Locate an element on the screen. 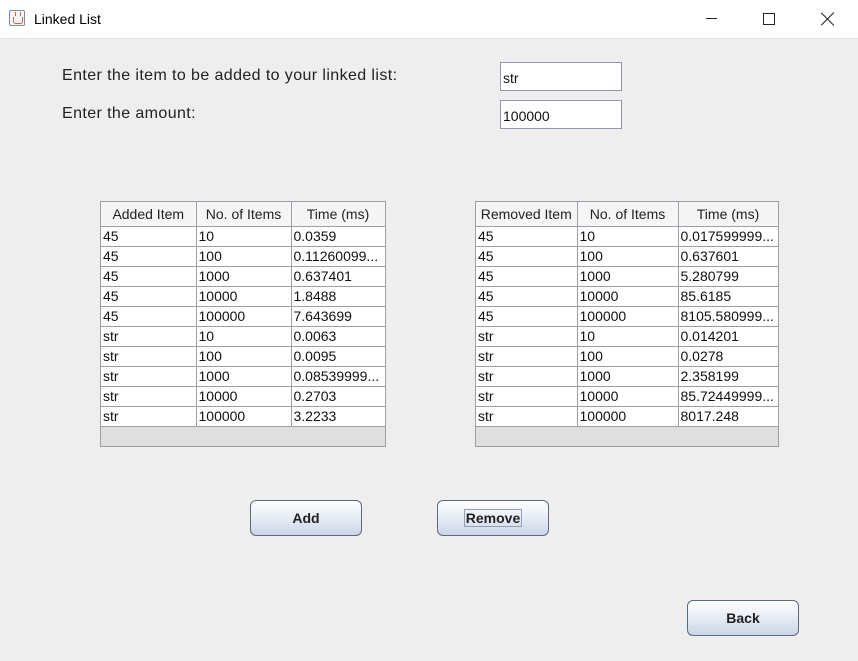 This screenshot has width=858, height=661. column-header: Added Item is located at coordinates (149, 214).